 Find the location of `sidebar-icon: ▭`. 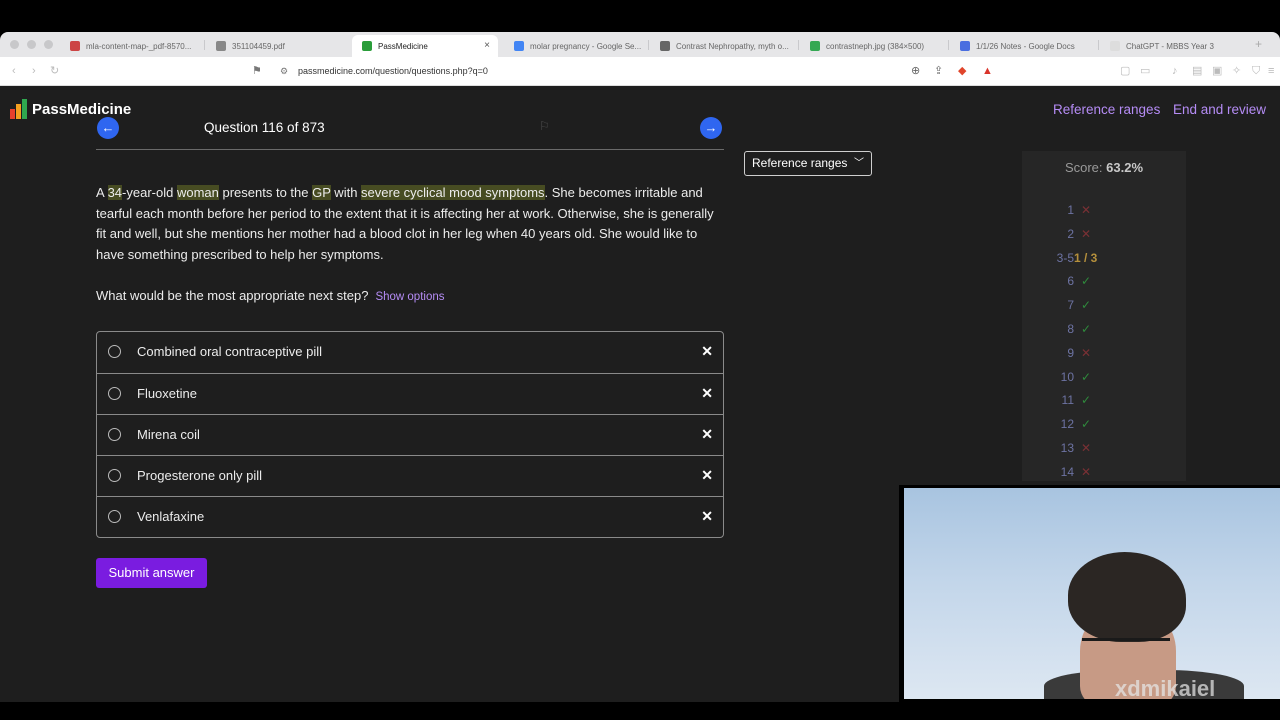

sidebar-icon: ▭ is located at coordinates (1145, 71).